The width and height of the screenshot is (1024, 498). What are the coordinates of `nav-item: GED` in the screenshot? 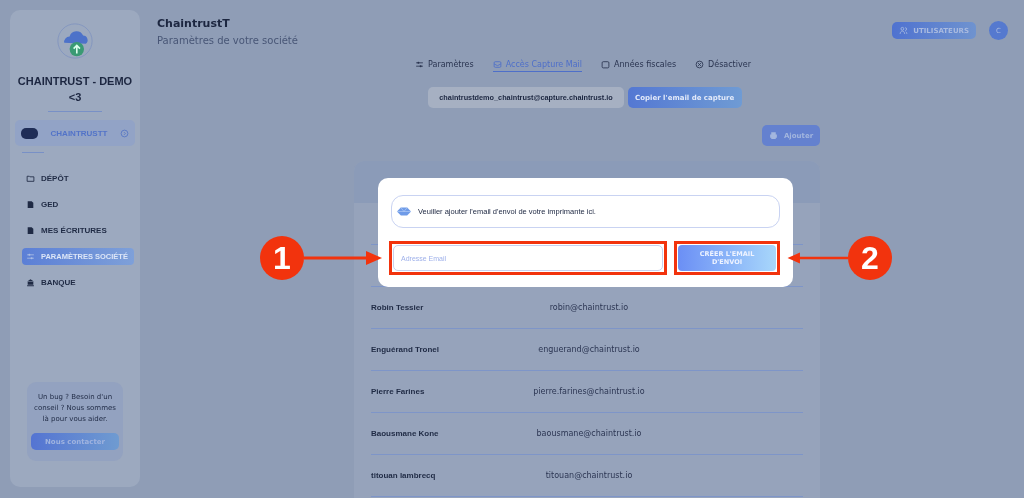 It's located at (42, 204).